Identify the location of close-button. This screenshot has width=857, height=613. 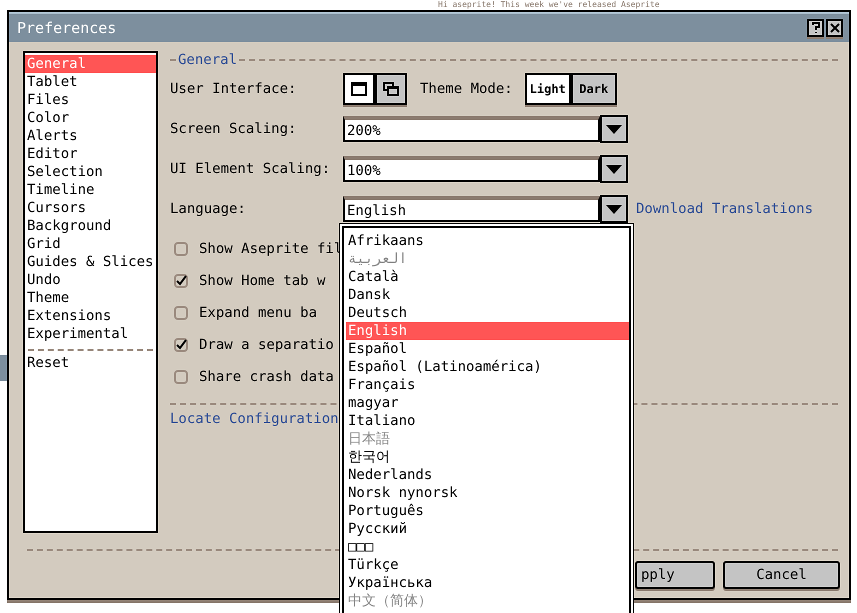
(834, 28).